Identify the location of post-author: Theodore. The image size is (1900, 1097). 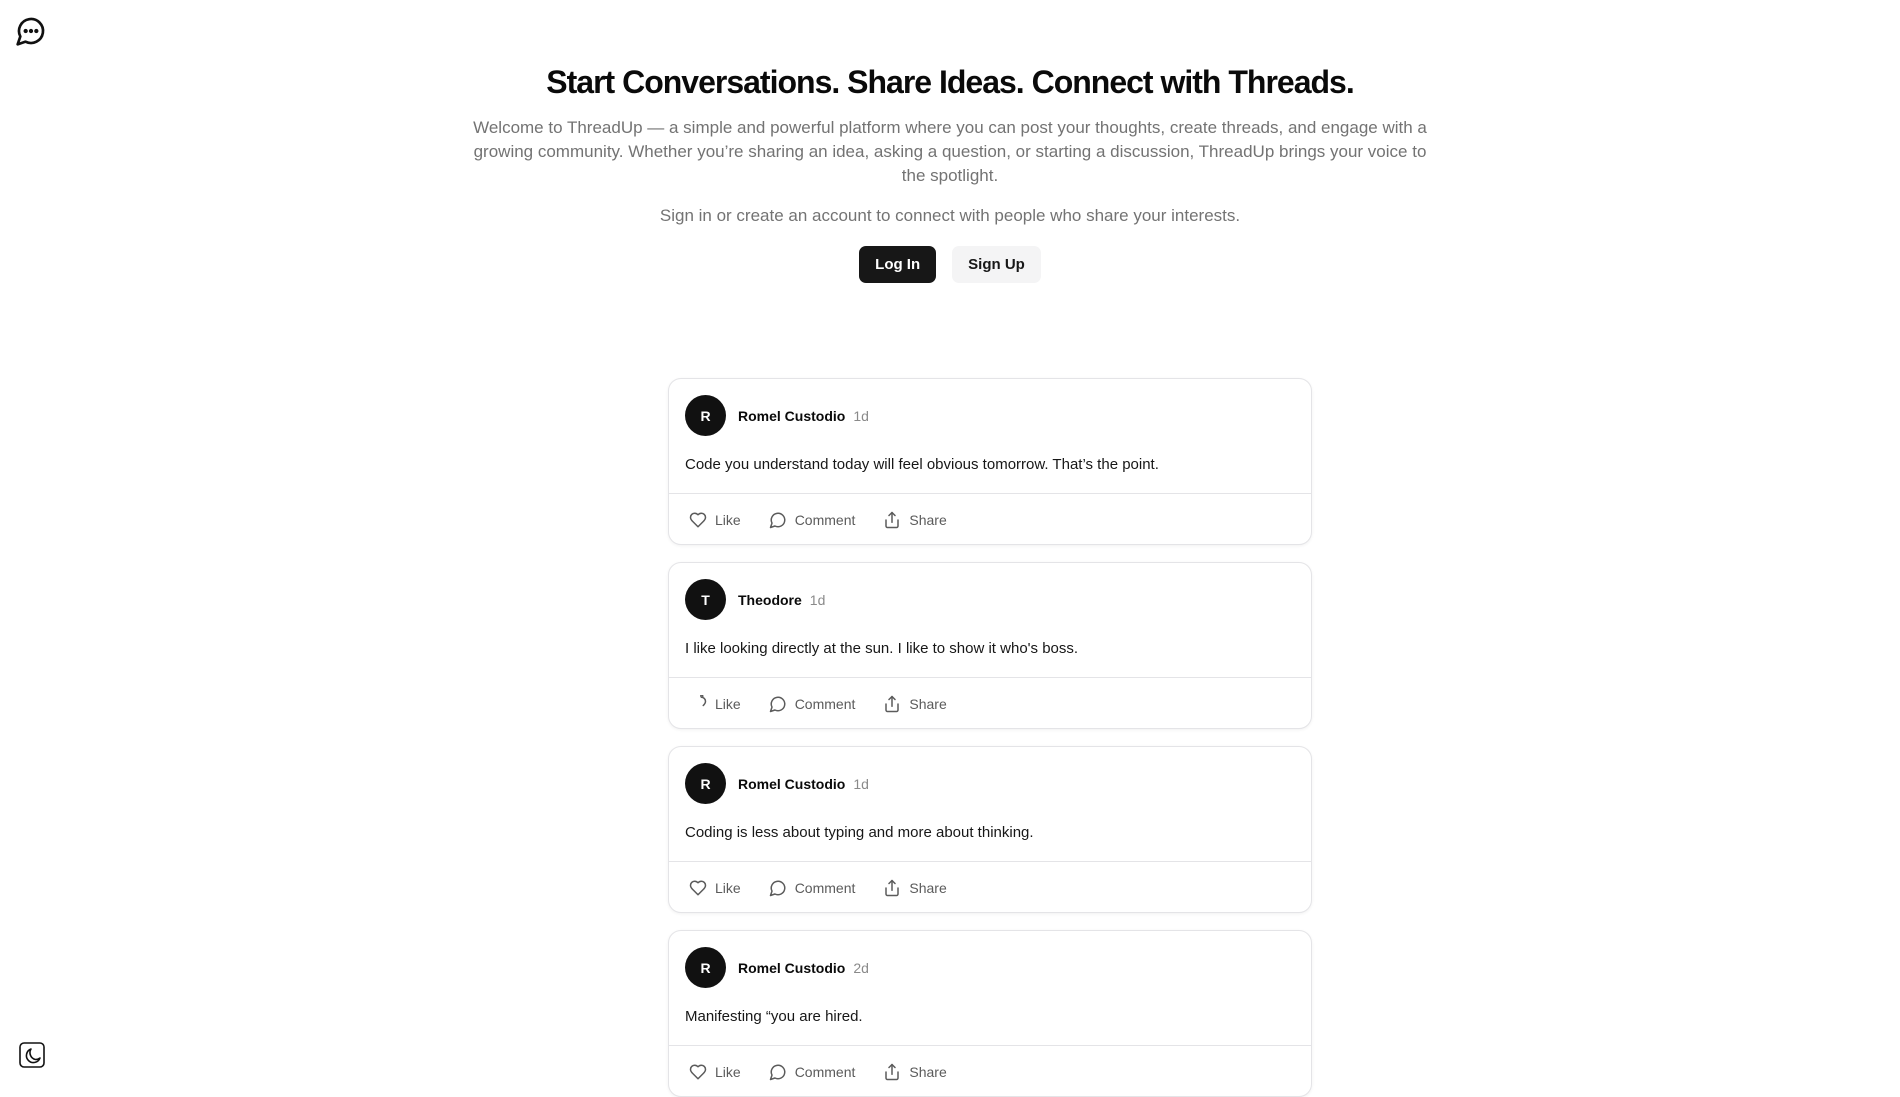
(770, 600).